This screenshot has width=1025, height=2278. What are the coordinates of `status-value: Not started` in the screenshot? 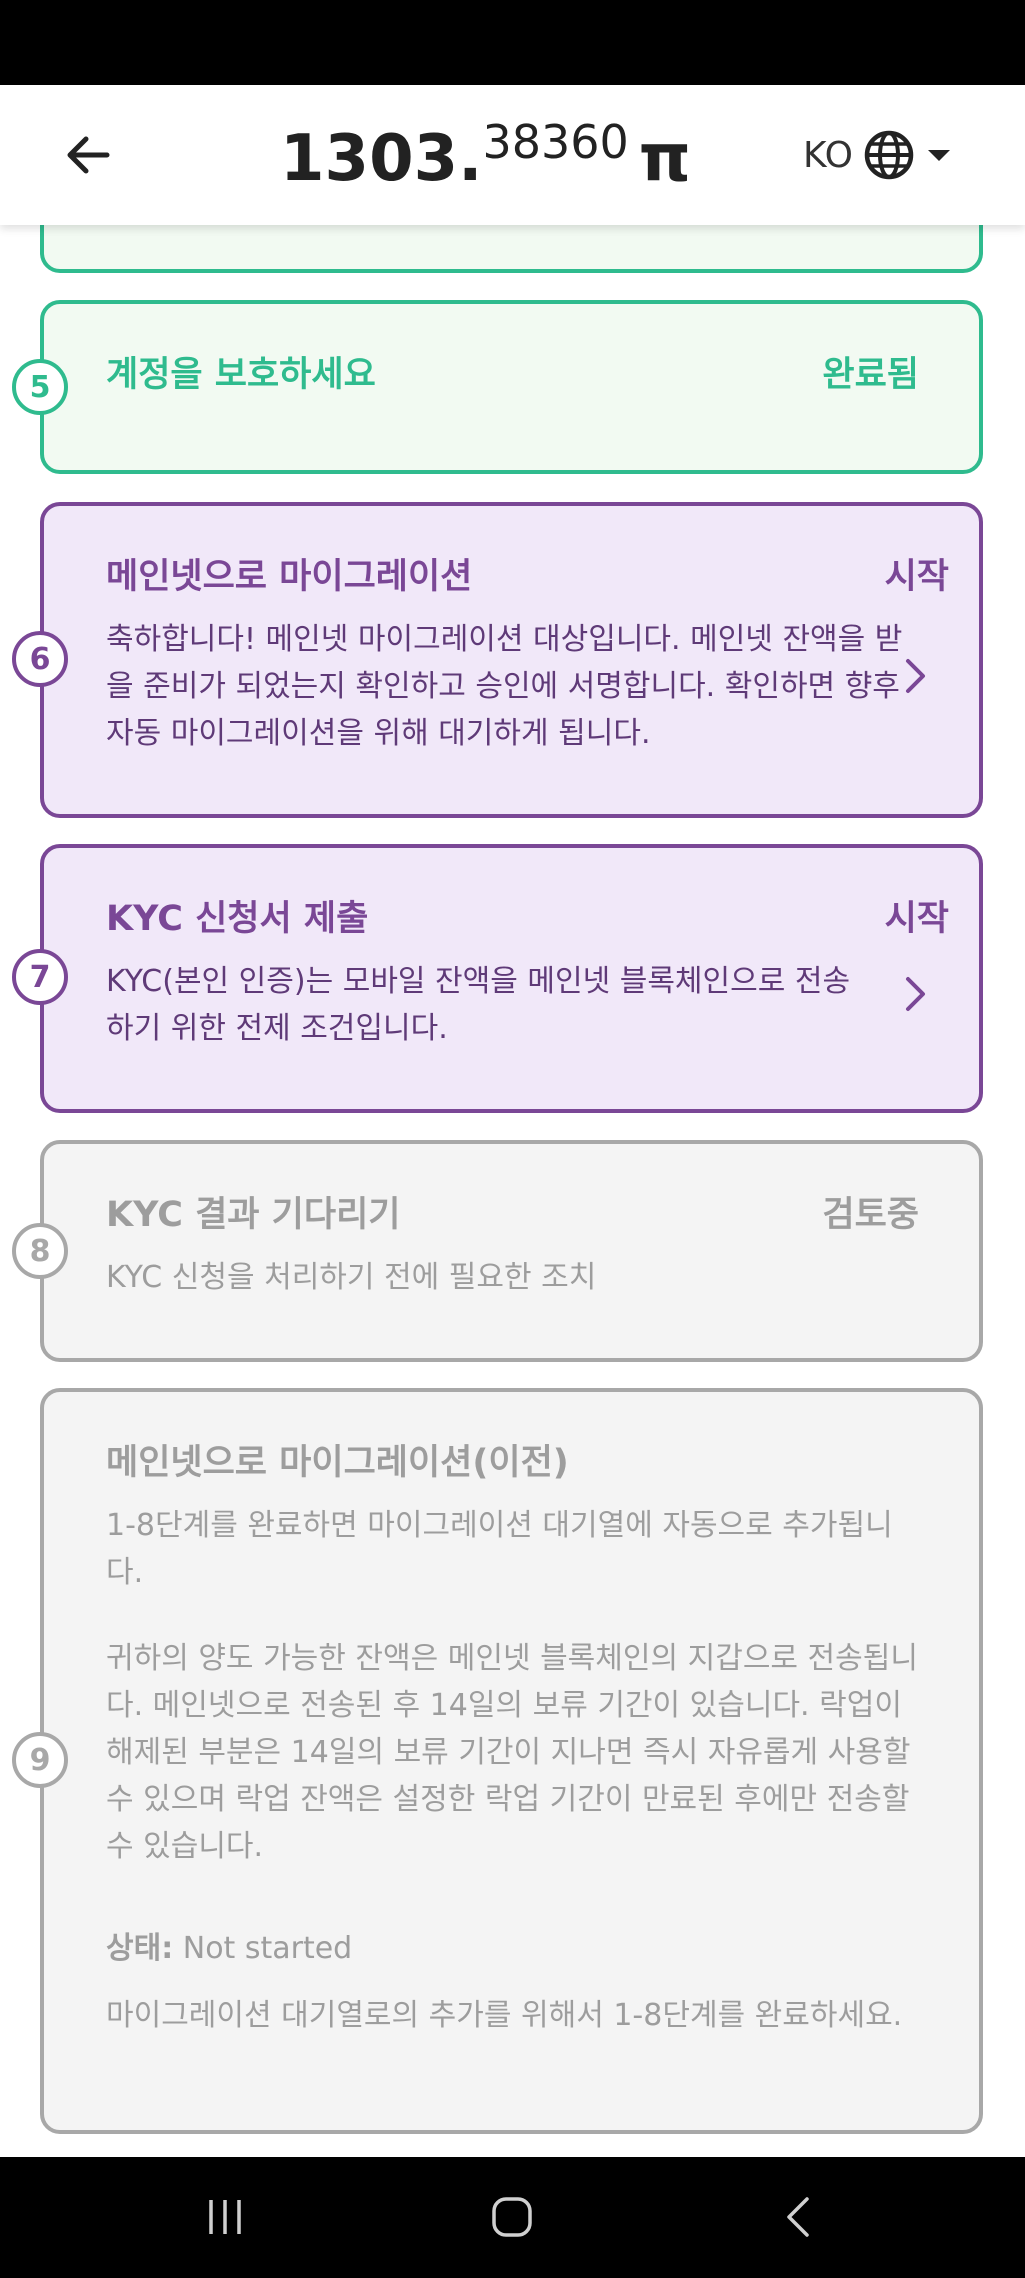 It's located at (267, 1948).